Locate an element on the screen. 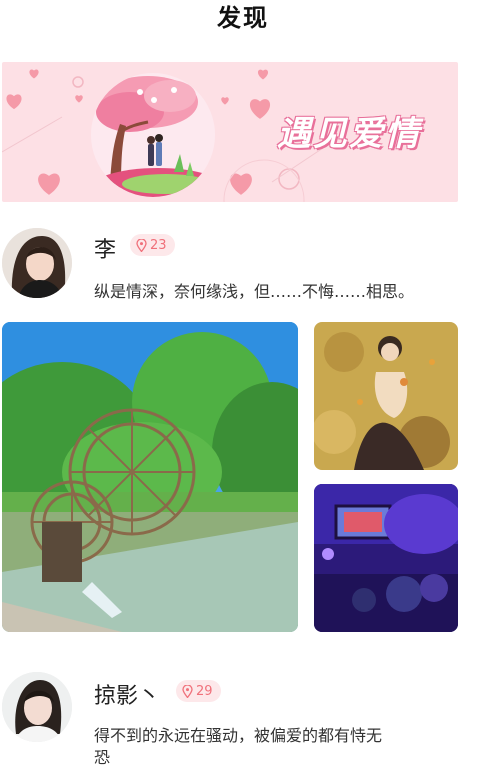  location-badge: 29 is located at coordinates (198, 691).